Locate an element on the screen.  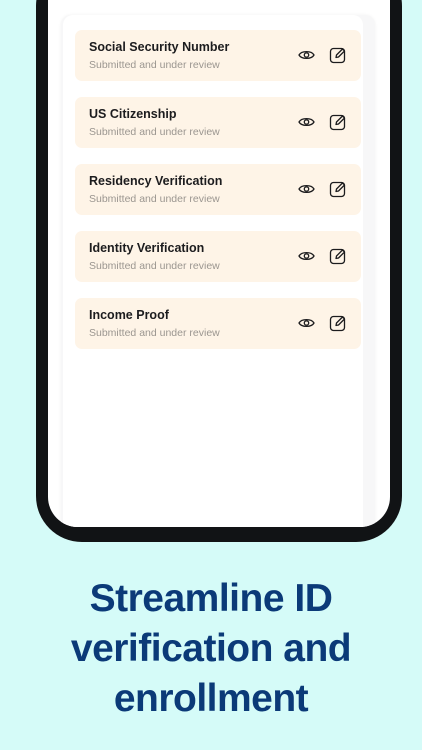
document-title: Identity Verification is located at coordinates (147, 248).